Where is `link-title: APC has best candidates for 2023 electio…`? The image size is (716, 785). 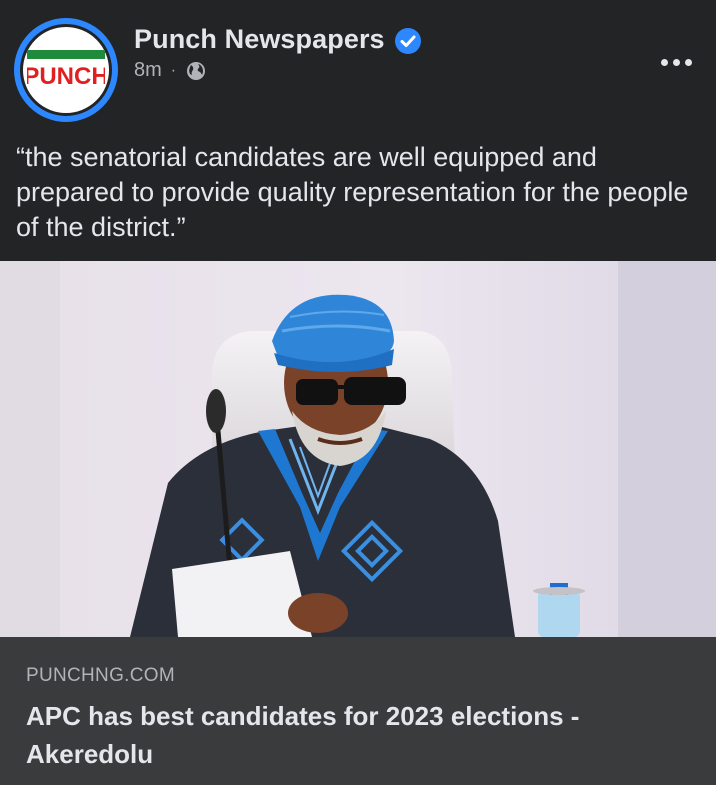
link-title: APC has best candidates for 2023 electio… is located at coordinates (303, 735).